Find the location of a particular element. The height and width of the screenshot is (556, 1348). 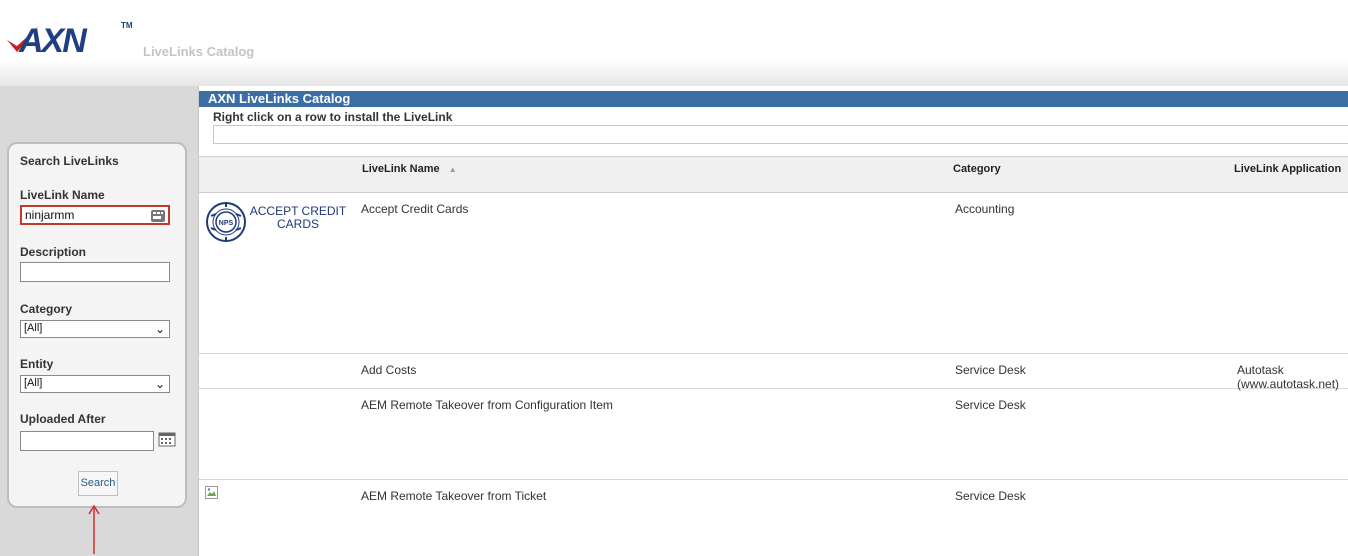

category-select-value: [All] is located at coordinates (33, 328).